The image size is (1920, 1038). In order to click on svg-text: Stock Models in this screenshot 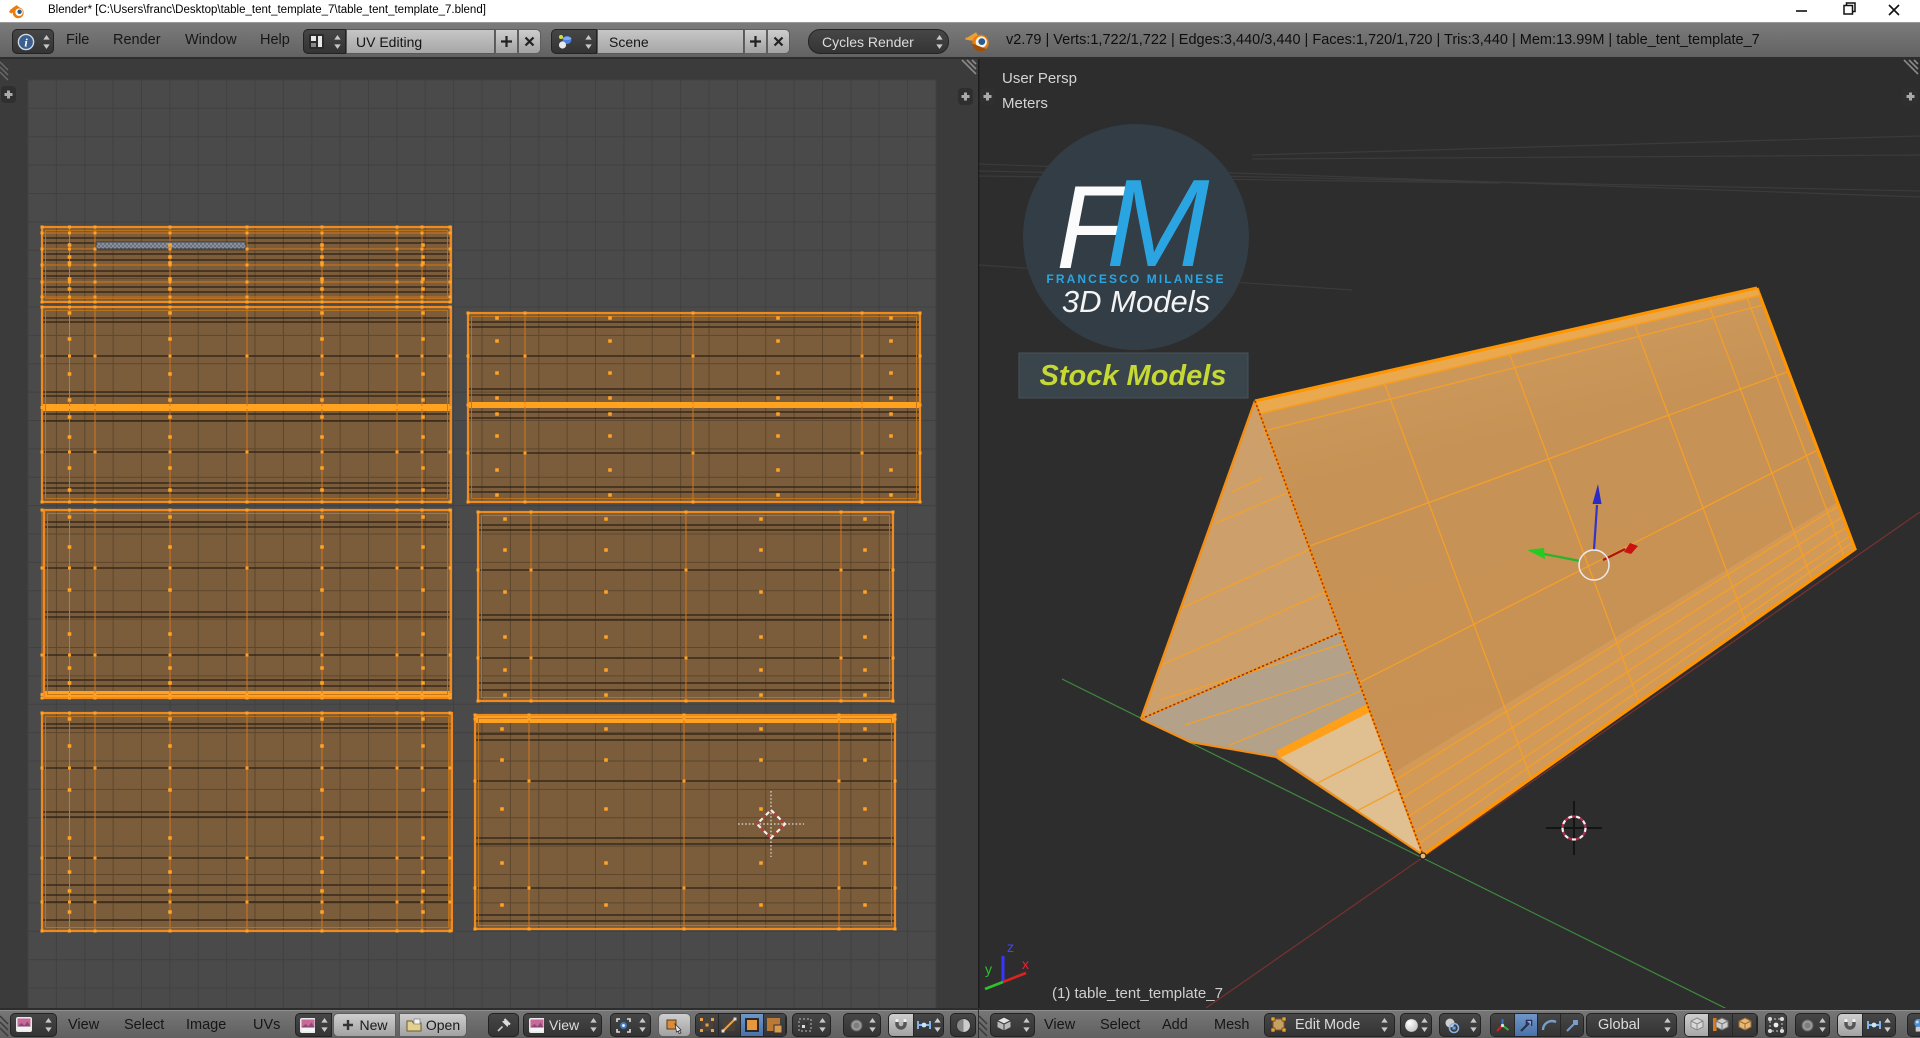, I will do `click(1133, 376)`.